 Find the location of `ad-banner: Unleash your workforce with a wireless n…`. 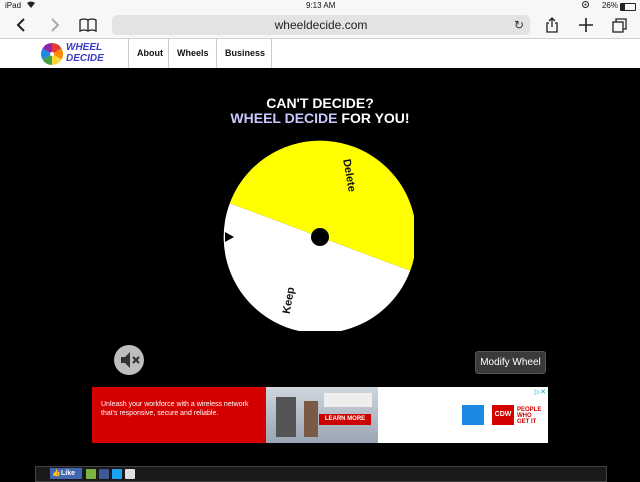

ad-banner: Unleash your workforce with a wireless n… is located at coordinates (320, 415).